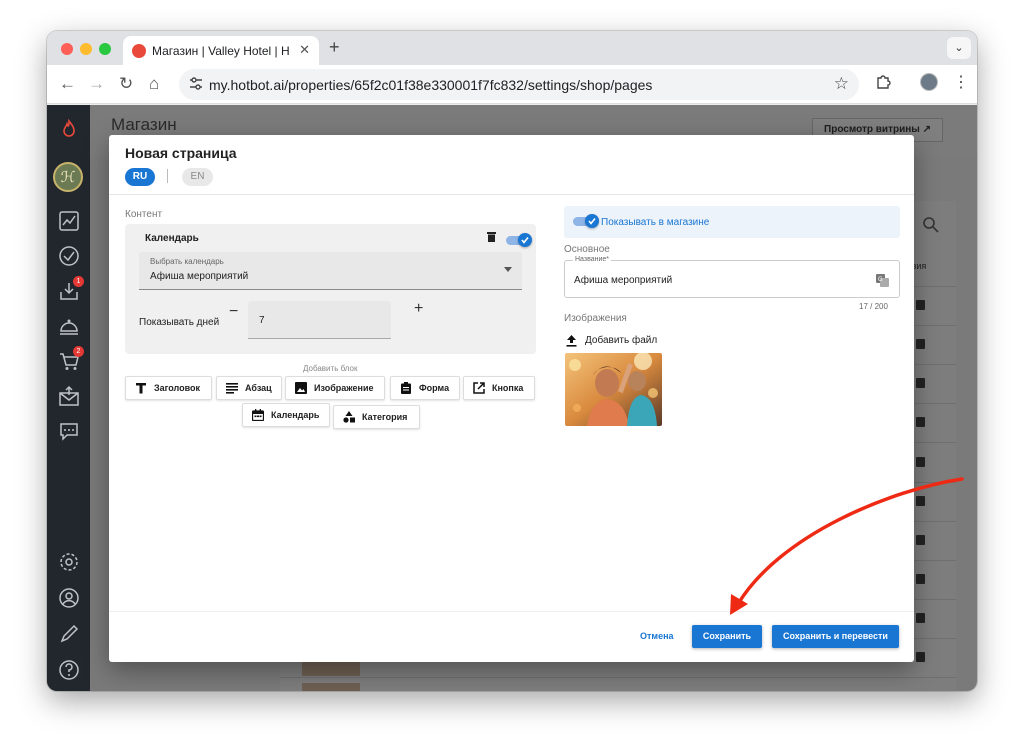 The image size is (1024, 753). I want to click on extensions-puzzle-icon, so click(883, 82).